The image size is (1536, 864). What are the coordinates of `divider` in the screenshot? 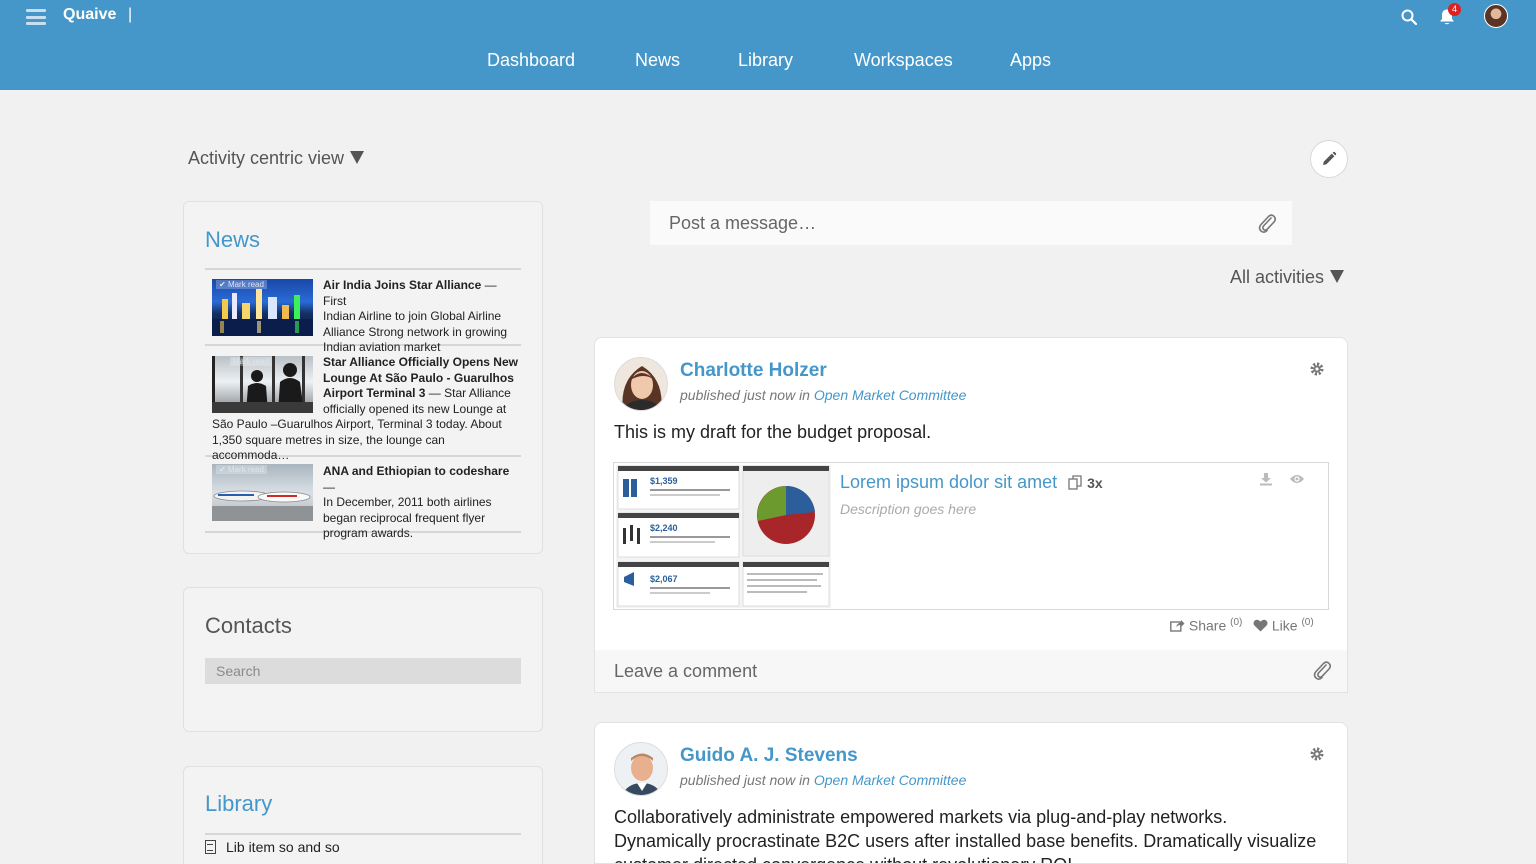 It's located at (363, 834).